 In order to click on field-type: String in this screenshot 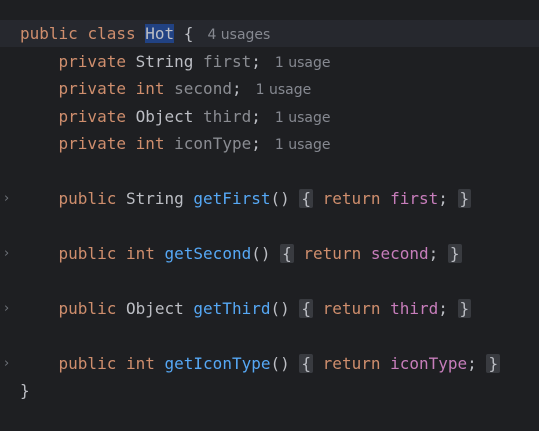, I will do `click(164, 61)`.